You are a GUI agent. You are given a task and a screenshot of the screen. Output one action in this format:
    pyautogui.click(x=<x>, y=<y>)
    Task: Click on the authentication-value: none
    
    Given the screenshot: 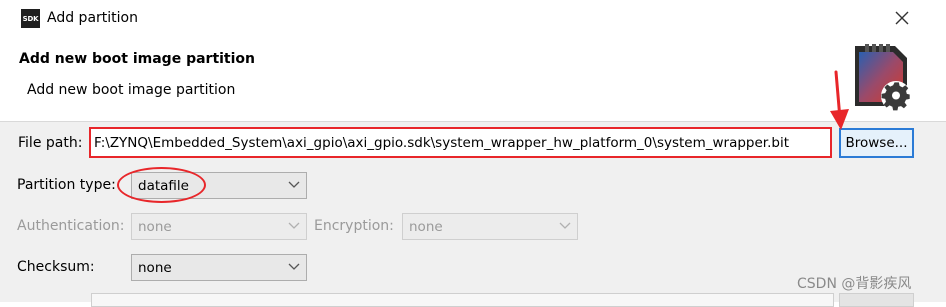 What is the action you would take?
    pyautogui.click(x=155, y=226)
    